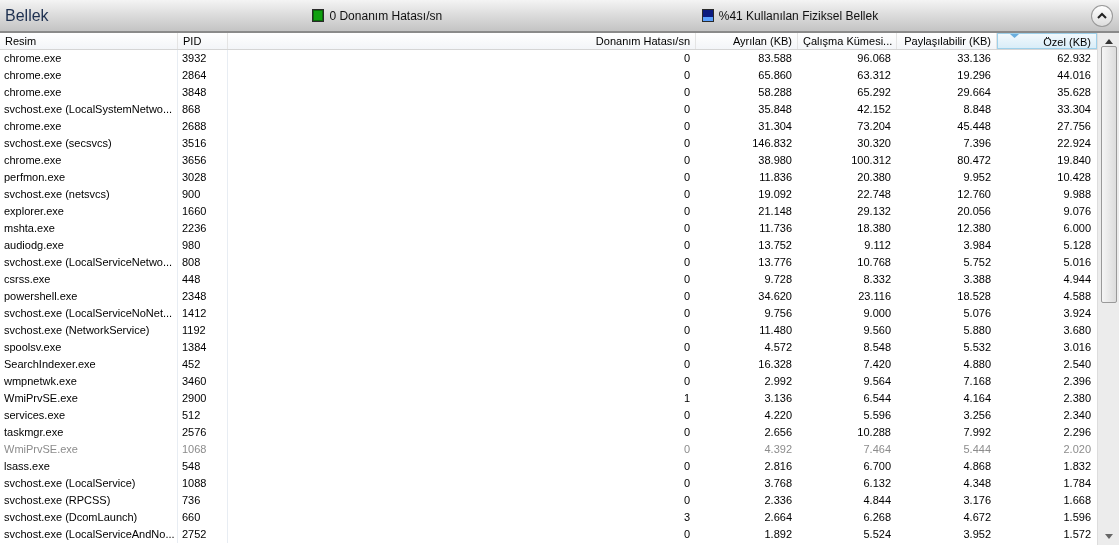 The image size is (1119, 545). What do you see at coordinates (89, 398) in the screenshot?
I see `table-cell: WmiPrvSE.exe` at bounding box center [89, 398].